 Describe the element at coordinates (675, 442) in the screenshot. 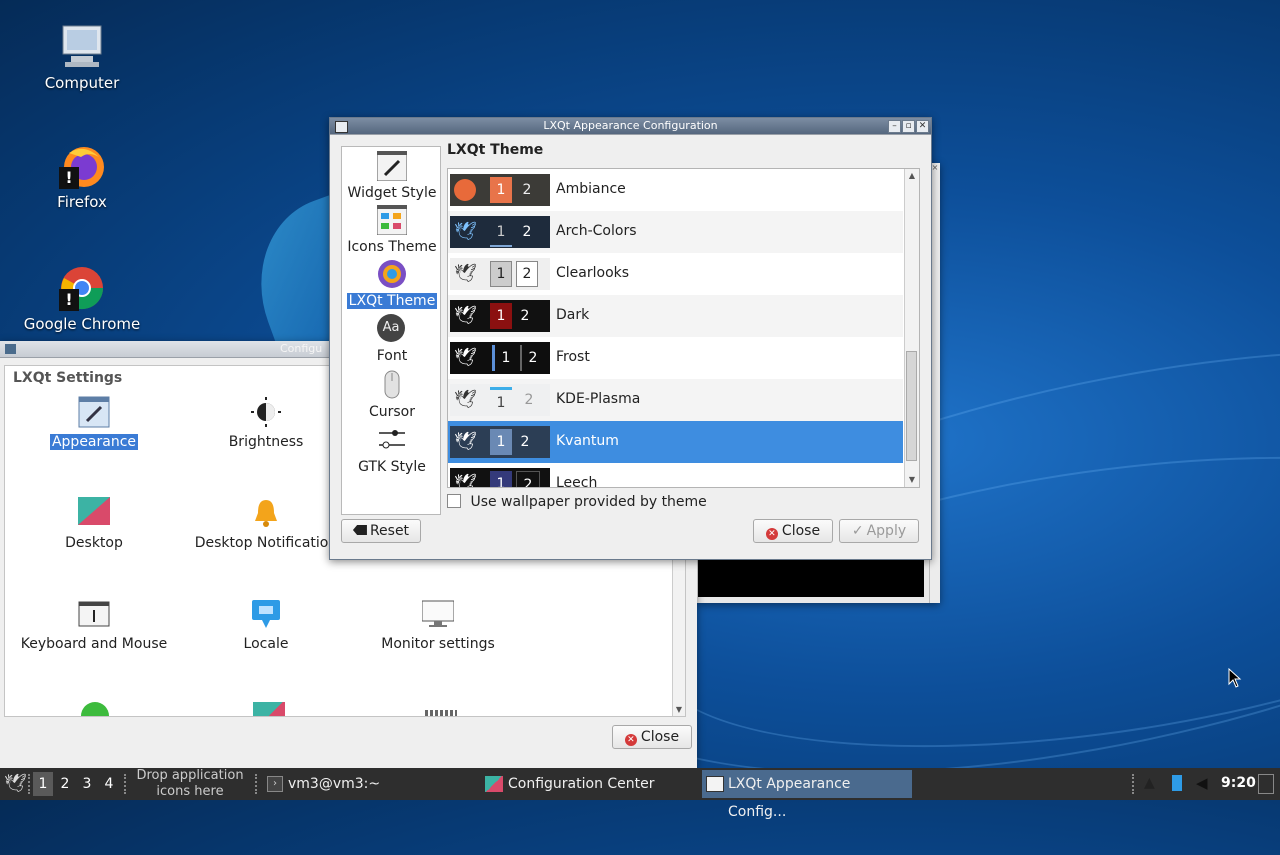

I see `theme-row-kvantum: 🕊 1 2 Kvantum` at that location.